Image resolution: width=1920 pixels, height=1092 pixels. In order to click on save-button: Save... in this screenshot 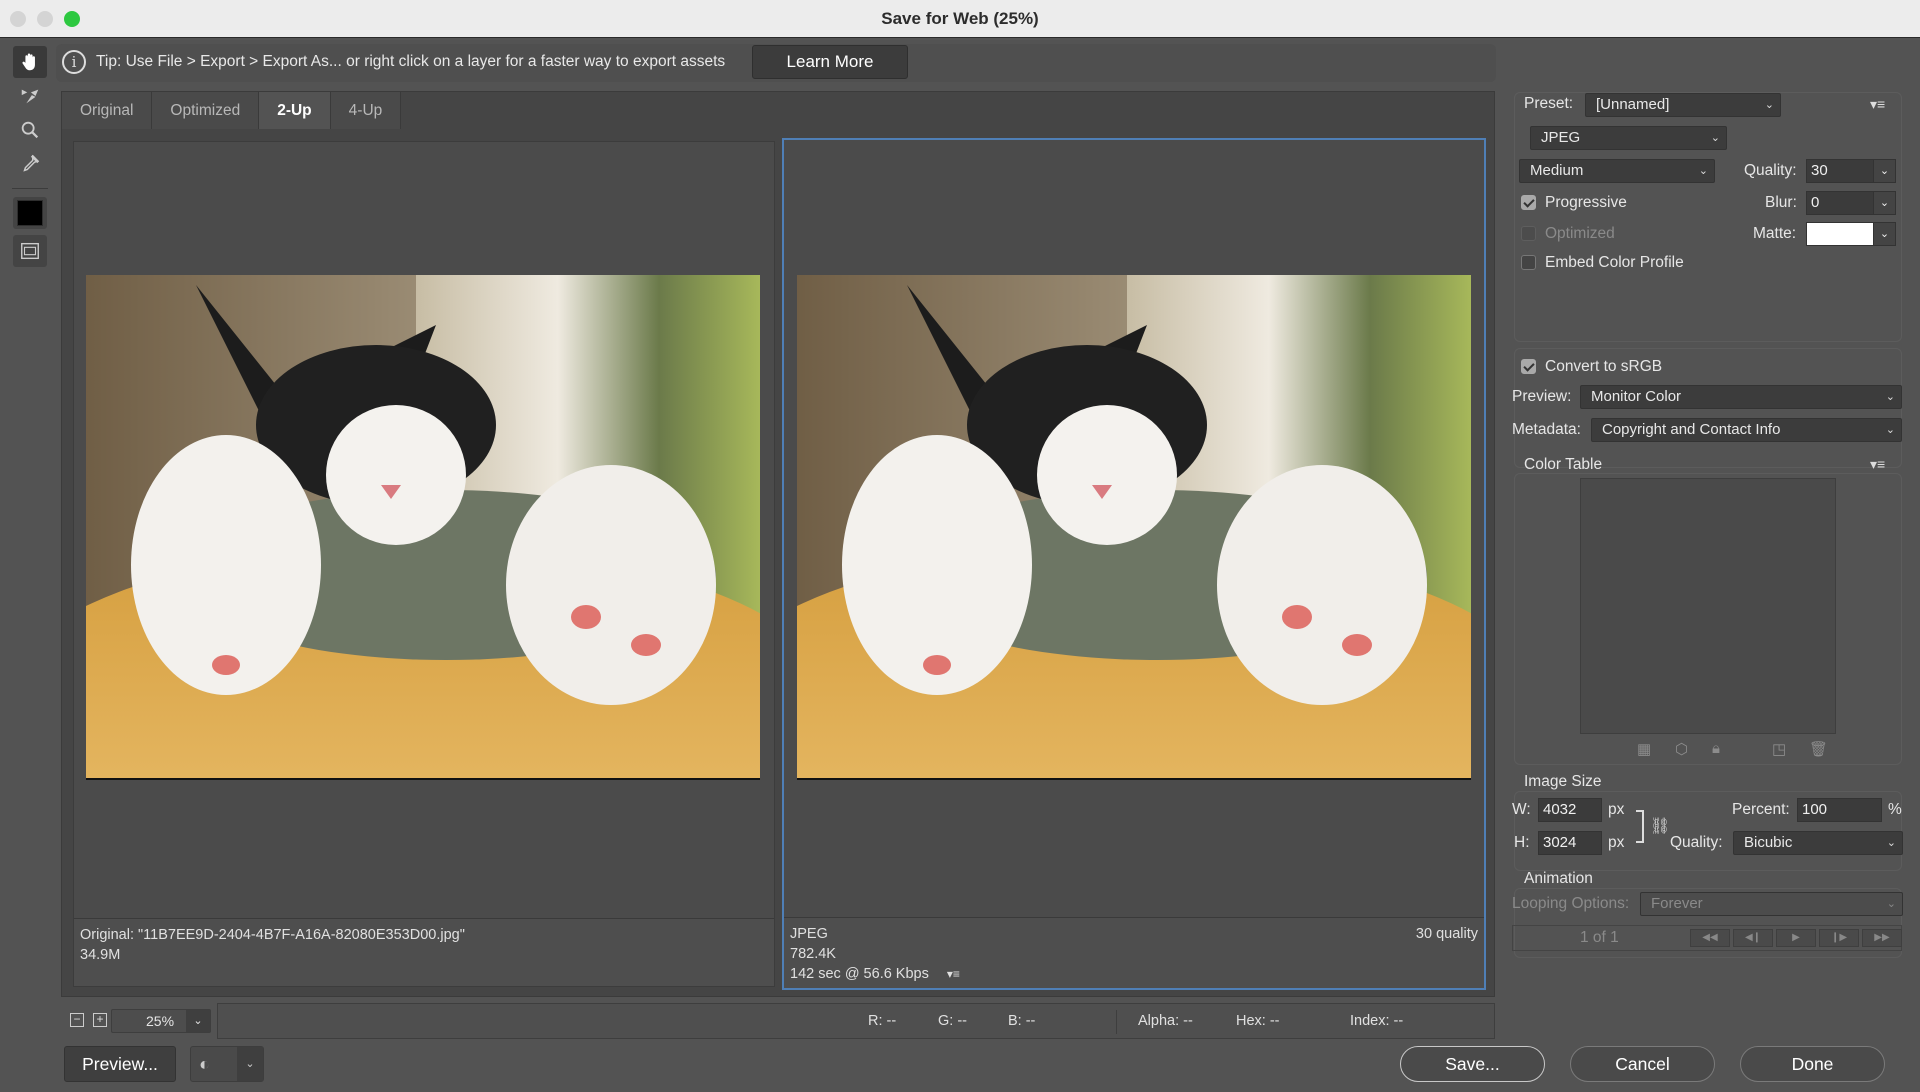, I will do `click(1472, 1064)`.